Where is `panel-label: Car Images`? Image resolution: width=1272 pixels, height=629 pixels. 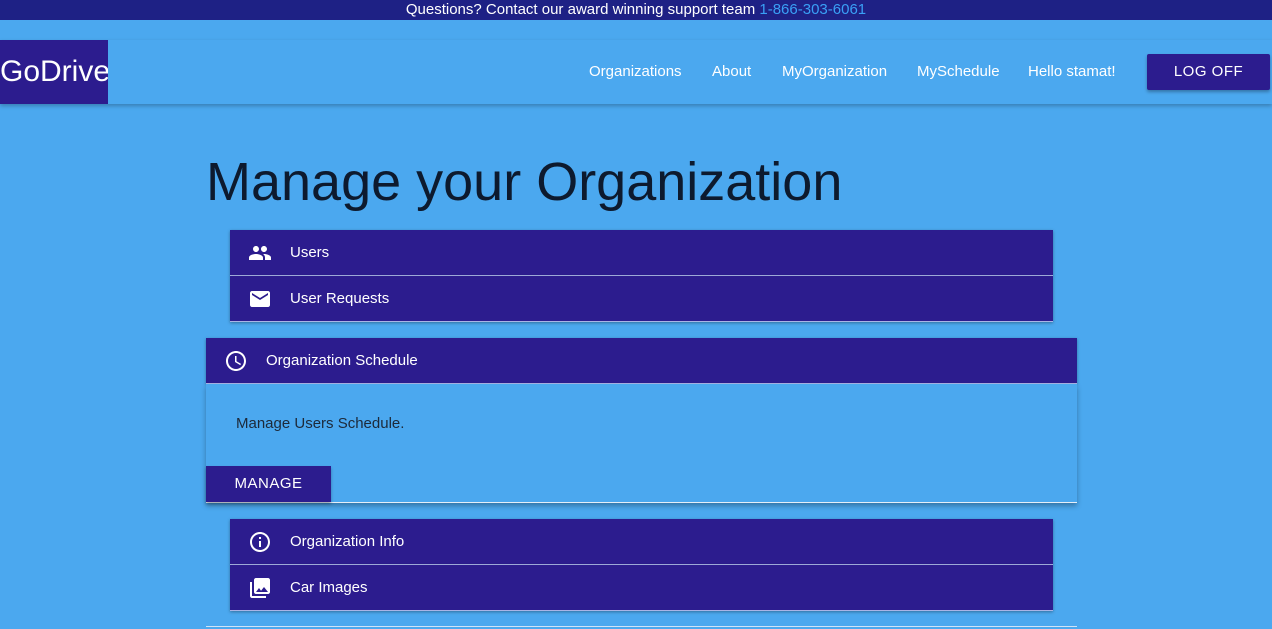 panel-label: Car Images is located at coordinates (329, 587).